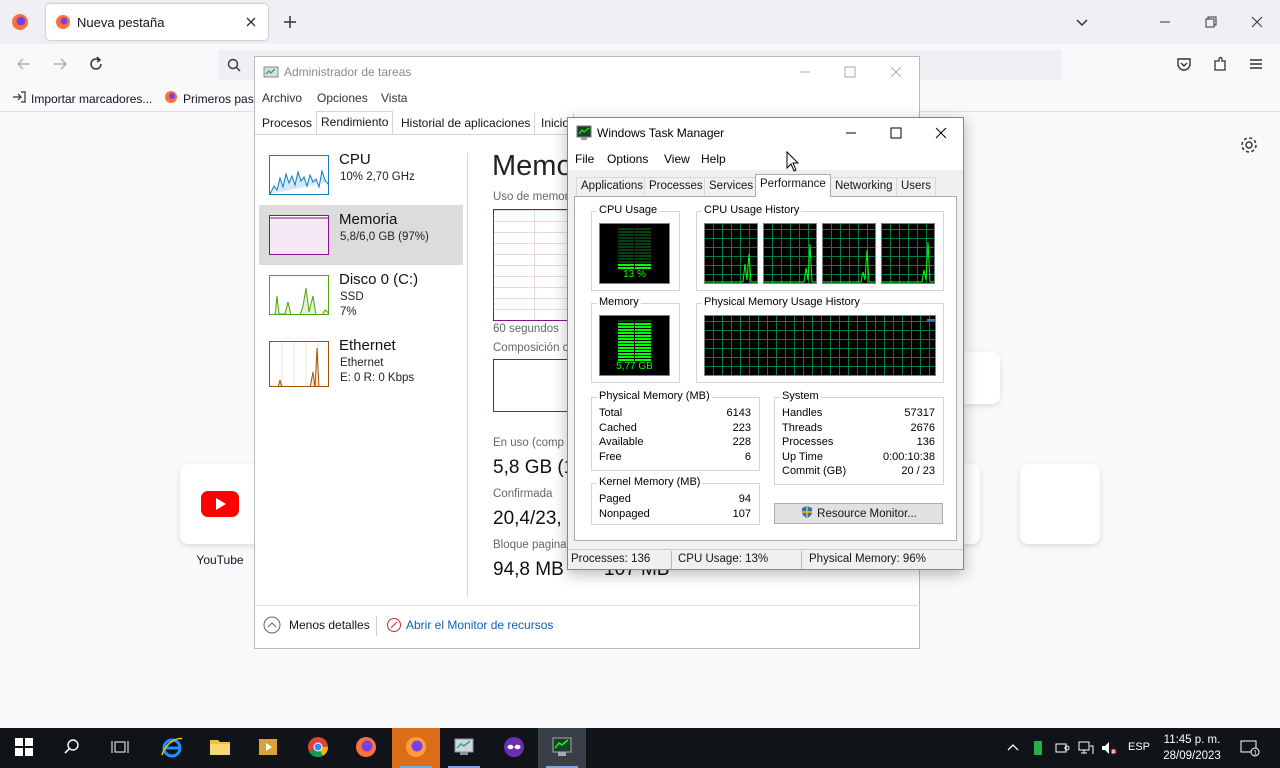 The width and height of the screenshot is (1280, 768). I want to click on firefox-icon, so click(20, 22).